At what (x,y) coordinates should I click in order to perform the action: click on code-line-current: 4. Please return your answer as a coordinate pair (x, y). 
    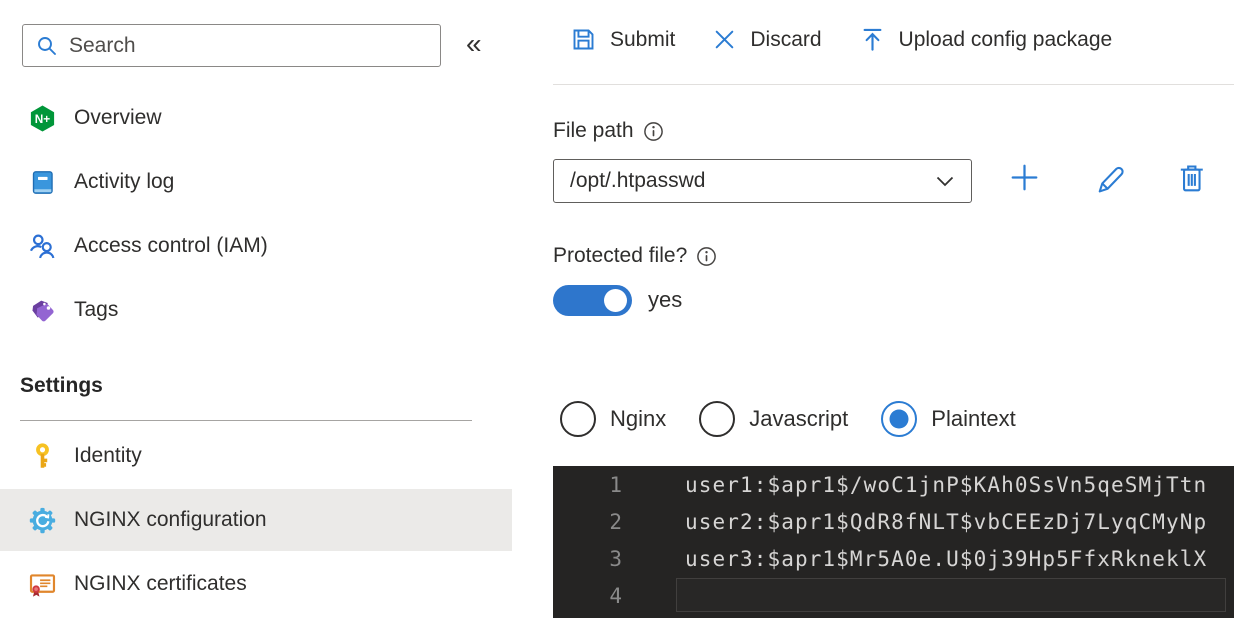
    Looking at the image, I should click on (893, 595).